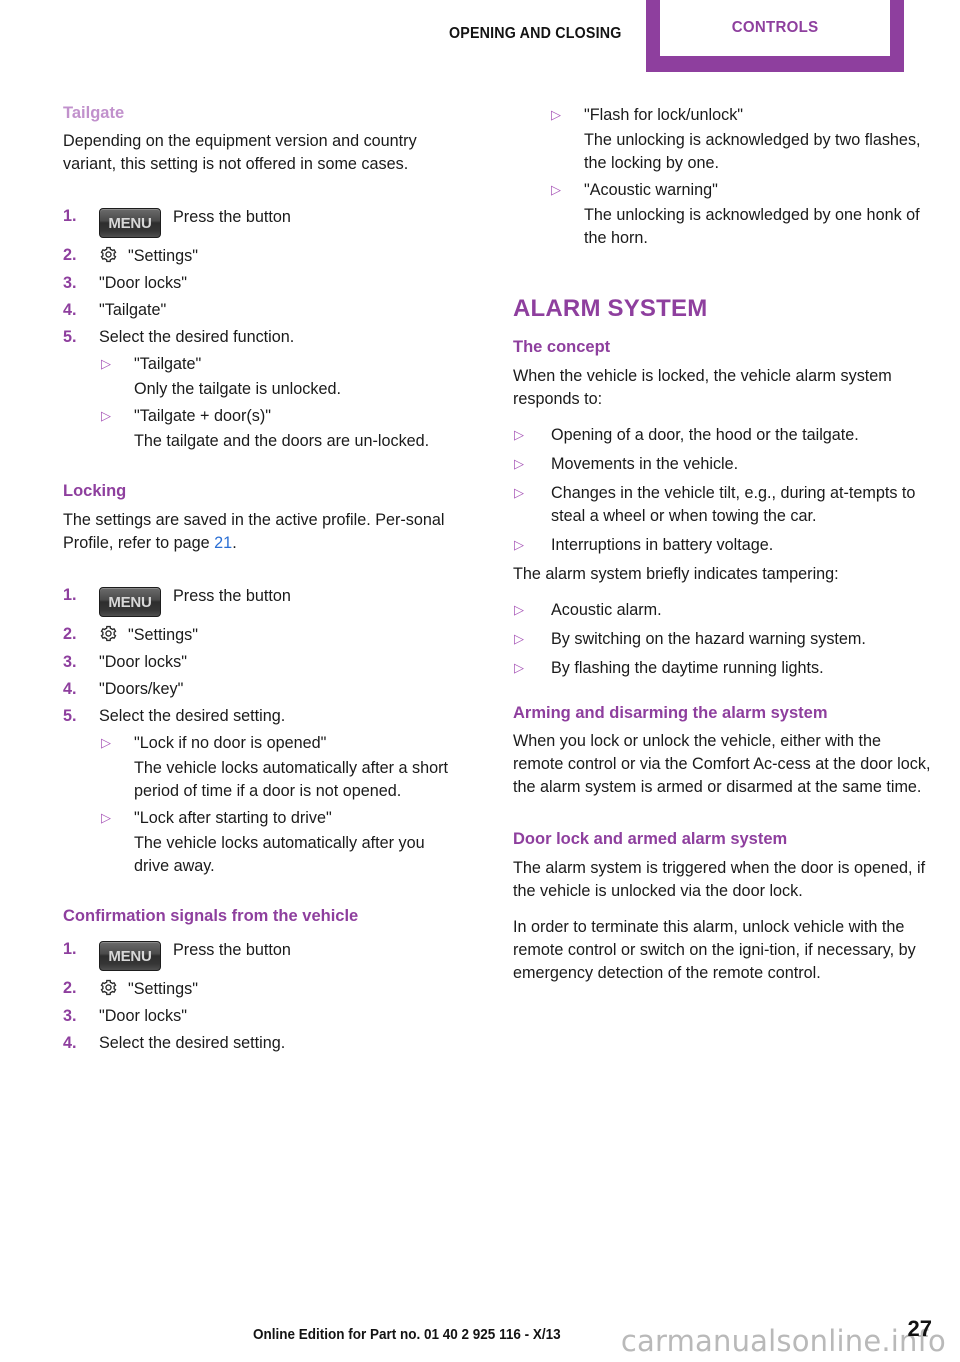 The width and height of the screenshot is (960, 1362). Describe the element at coordinates (168, 364) in the screenshot. I see `sub-option-label: "Tailgate"` at that location.